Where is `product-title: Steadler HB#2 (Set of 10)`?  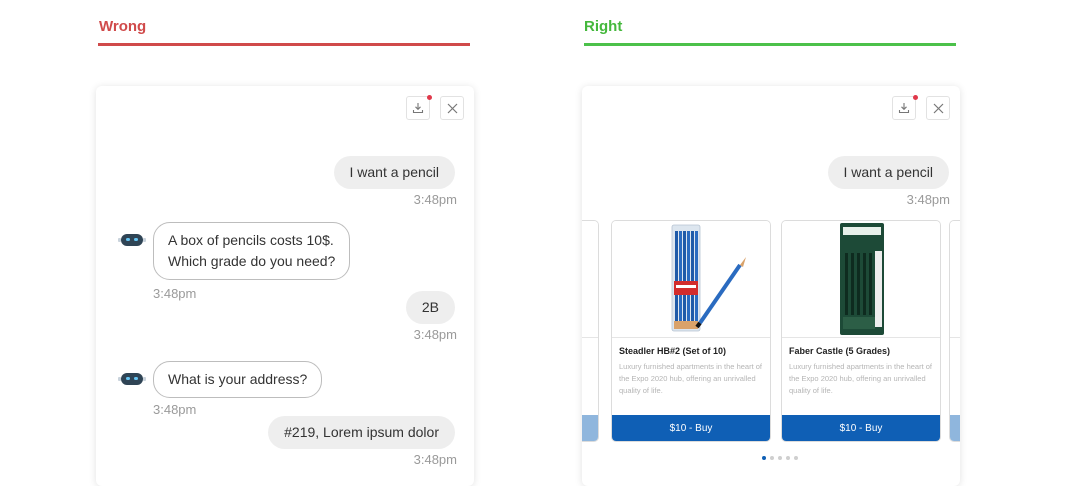
product-title: Steadler HB#2 (Set of 10) is located at coordinates (673, 351).